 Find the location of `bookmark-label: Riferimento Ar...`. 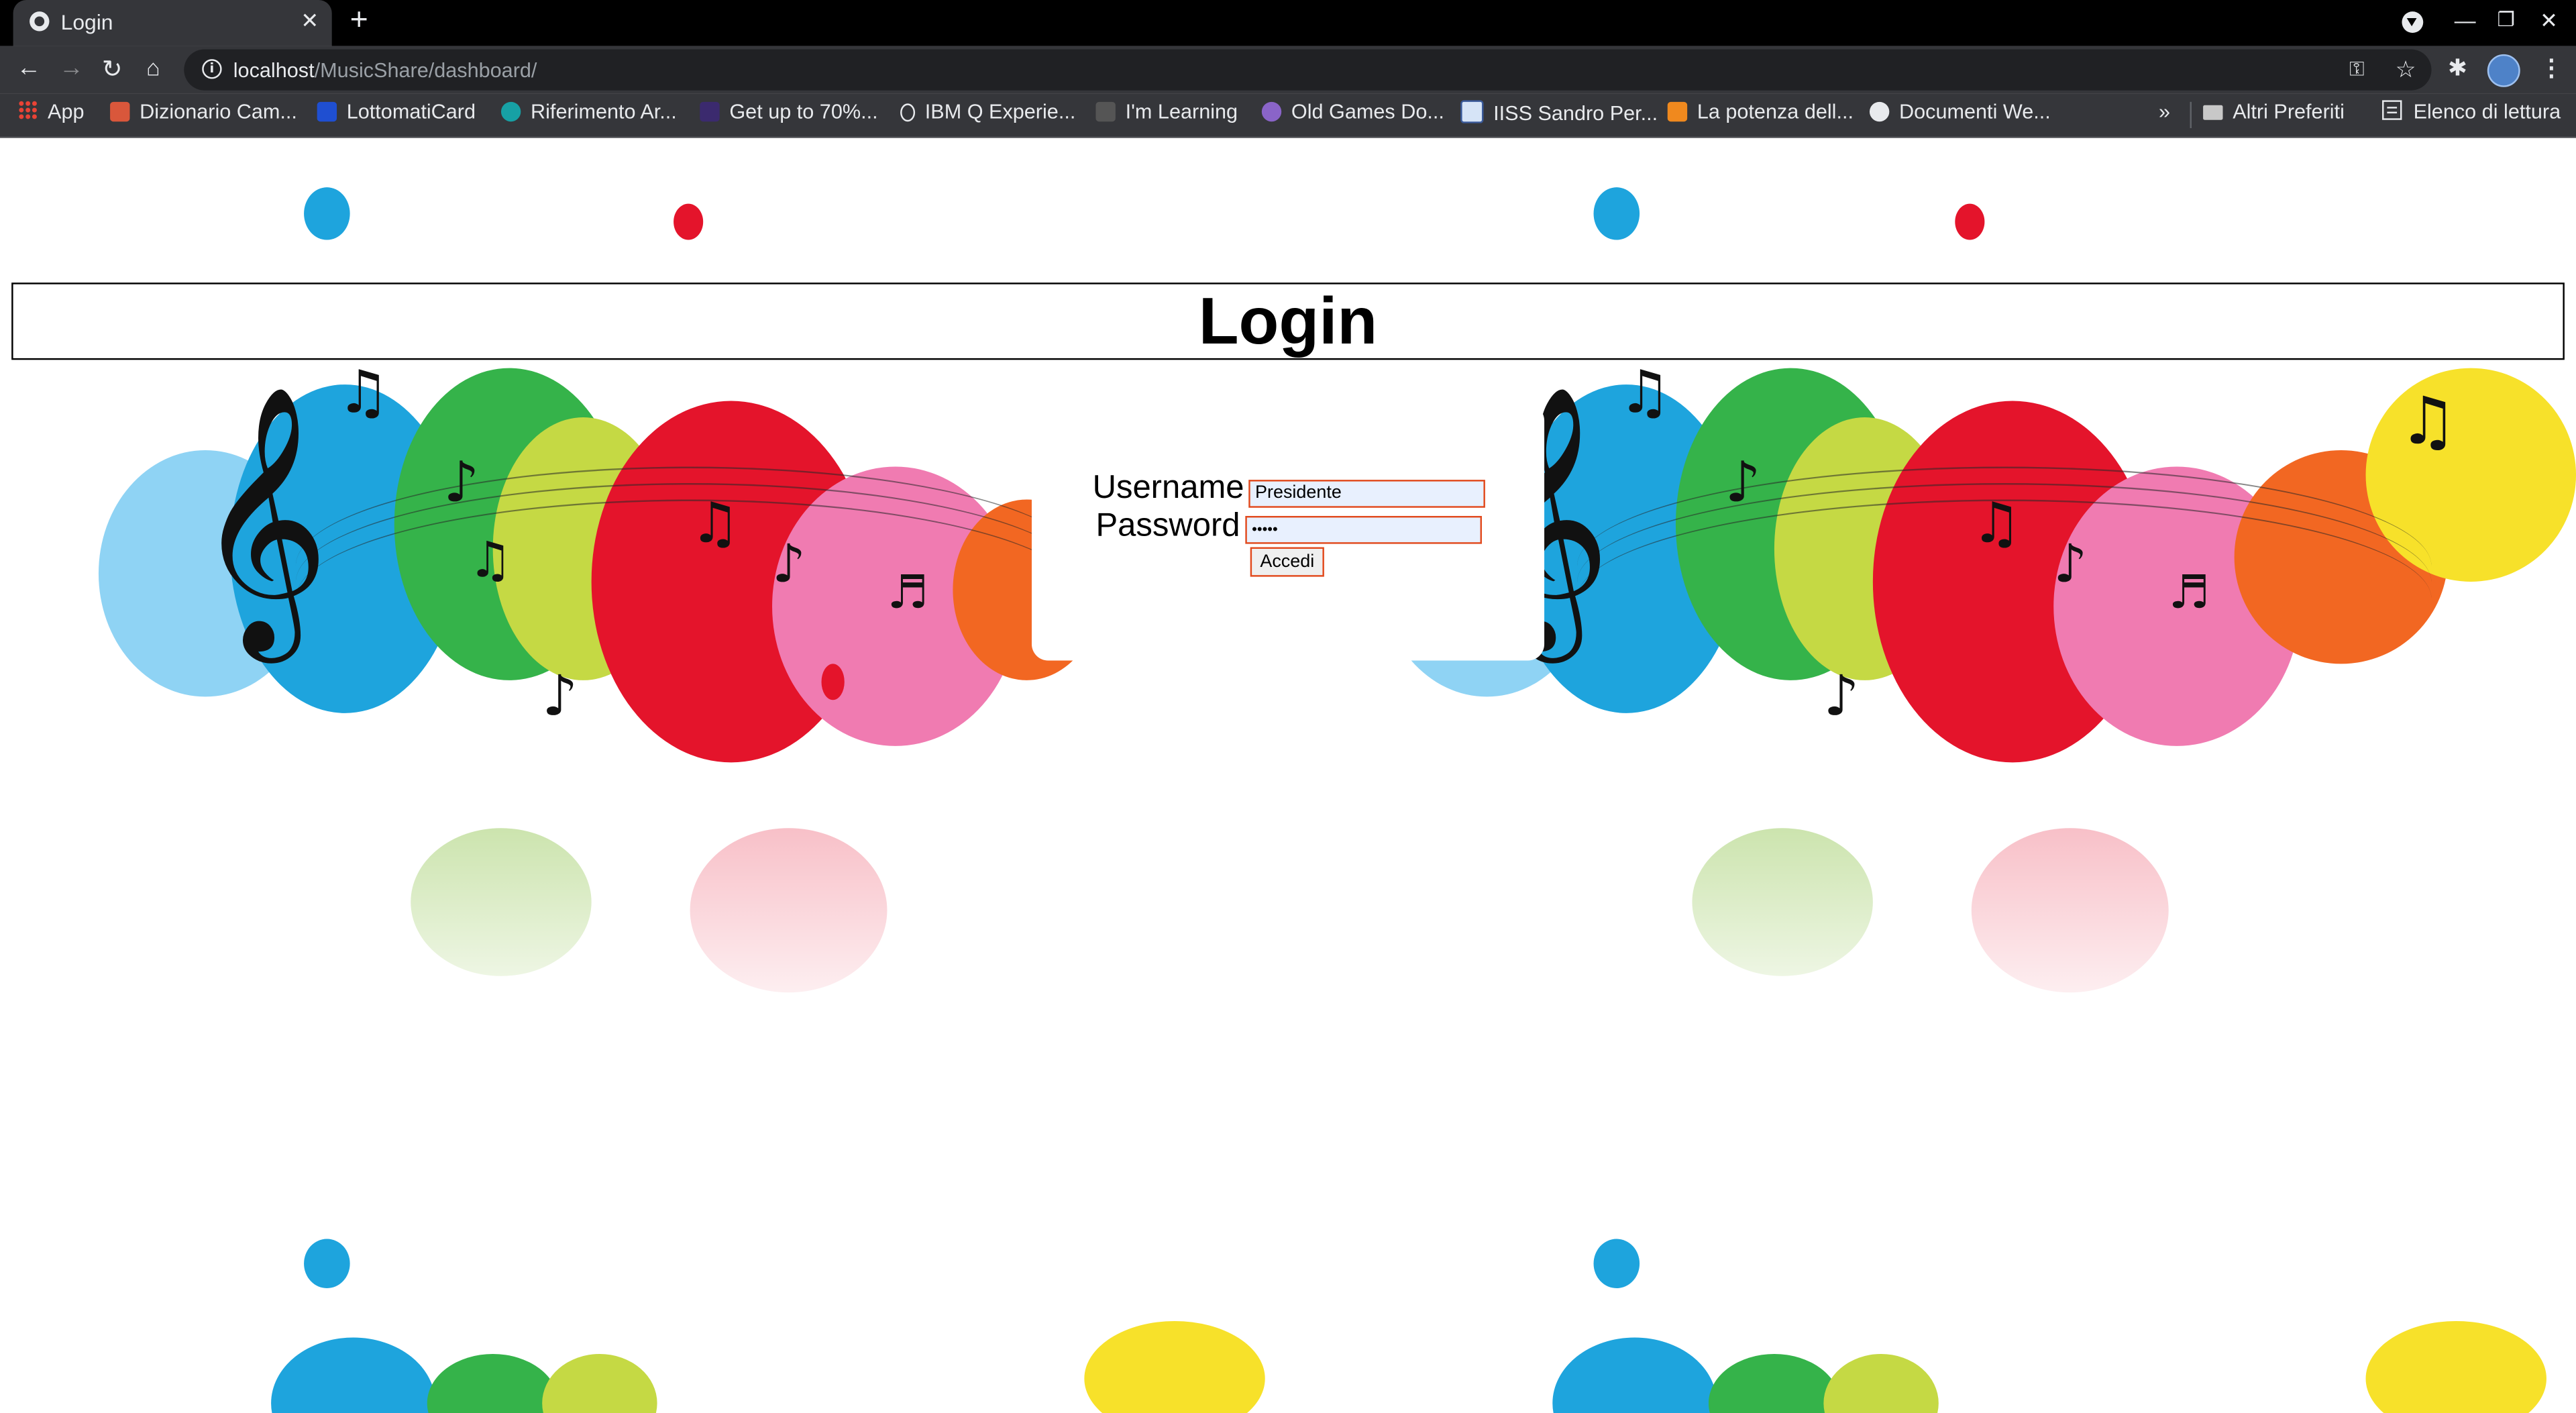

bookmark-label: Riferimento Ar... is located at coordinates (604, 111).